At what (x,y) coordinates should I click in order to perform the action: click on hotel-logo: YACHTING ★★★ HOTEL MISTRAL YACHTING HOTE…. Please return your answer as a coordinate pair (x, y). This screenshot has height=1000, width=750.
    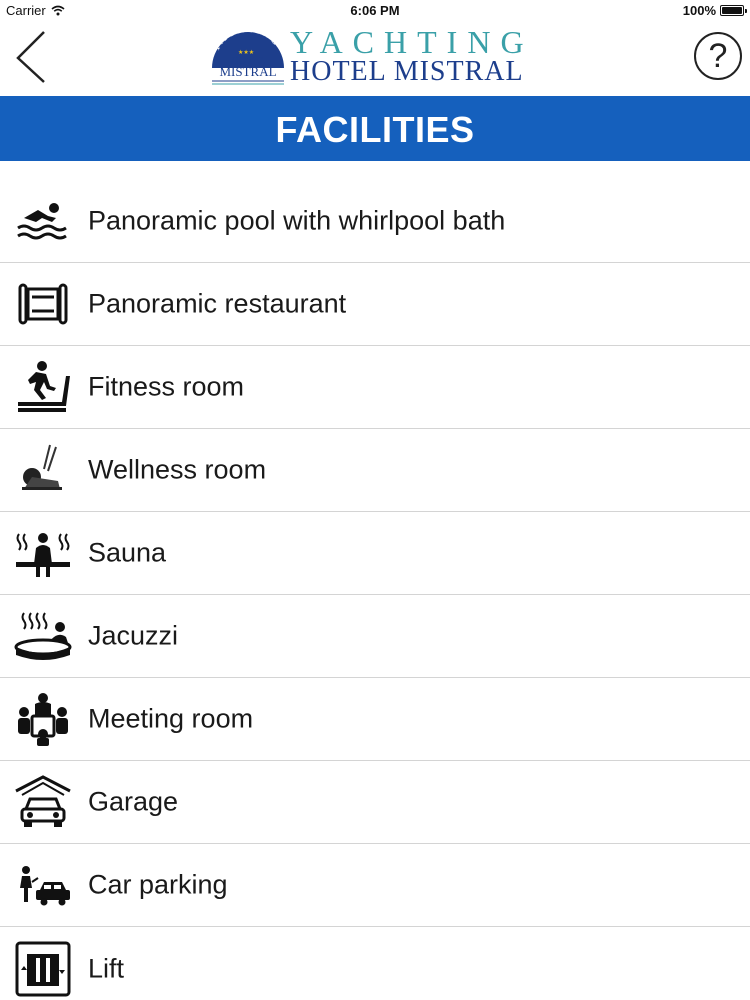
    Looking at the image, I should click on (379, 57).